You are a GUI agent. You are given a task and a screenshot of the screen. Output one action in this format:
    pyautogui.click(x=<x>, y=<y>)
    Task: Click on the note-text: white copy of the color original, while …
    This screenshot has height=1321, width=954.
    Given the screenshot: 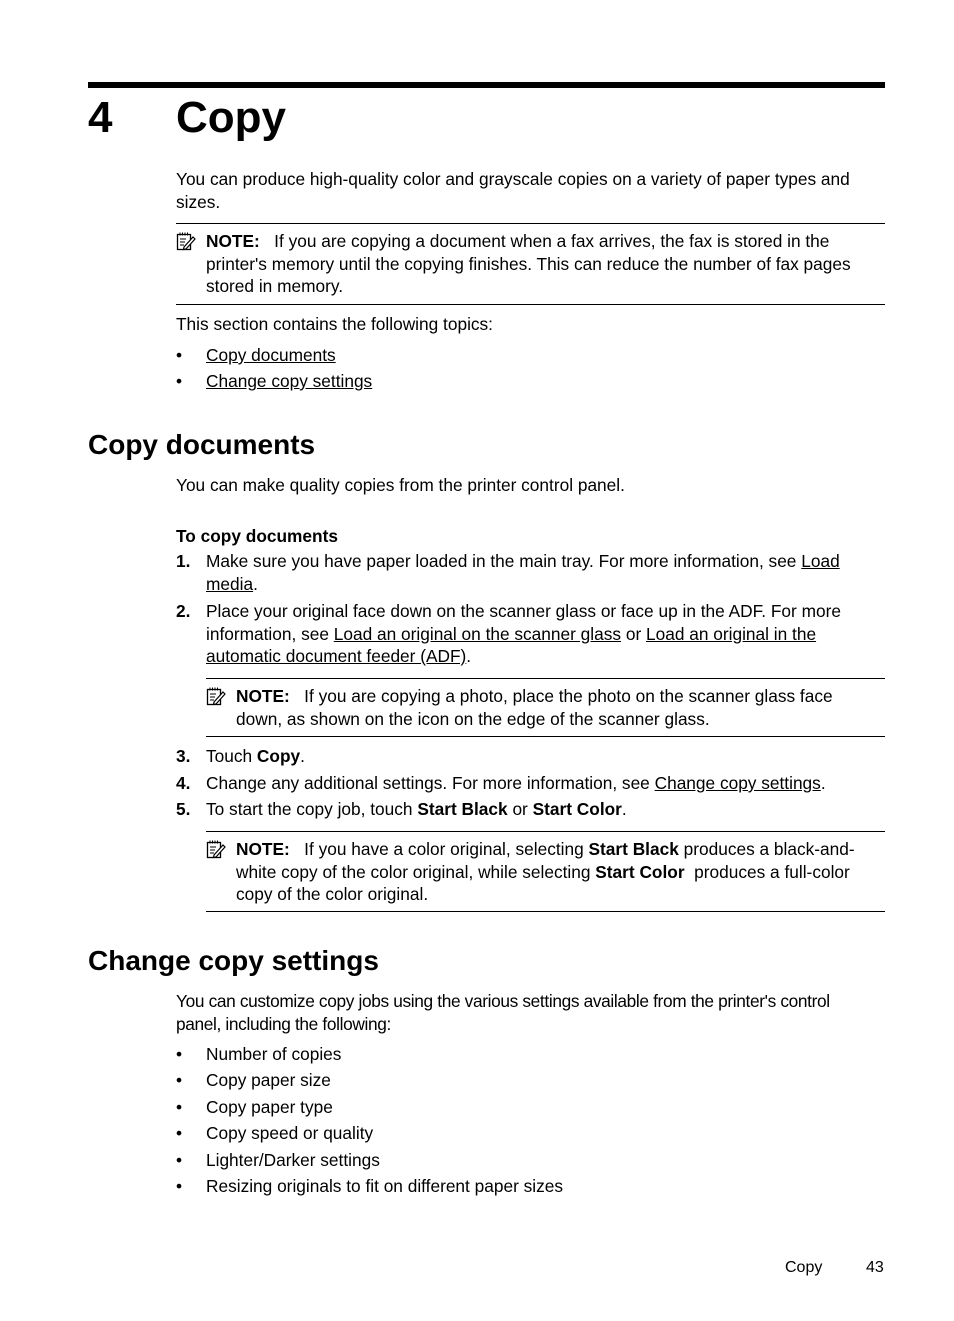 What is the action you would take?
    pyautogui.click(x=416, y=871)
    